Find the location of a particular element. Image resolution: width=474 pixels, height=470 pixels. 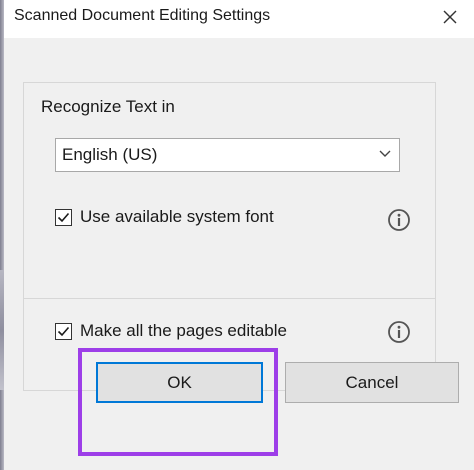

close-button is located at coordinates (450, 17).